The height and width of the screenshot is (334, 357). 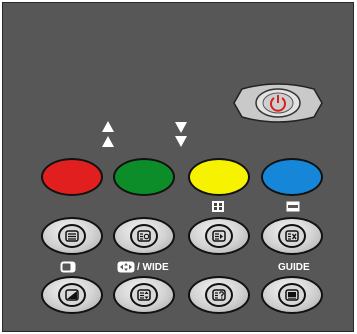 I want to click on teletext-cancel-button, so click(x=292, y=236).